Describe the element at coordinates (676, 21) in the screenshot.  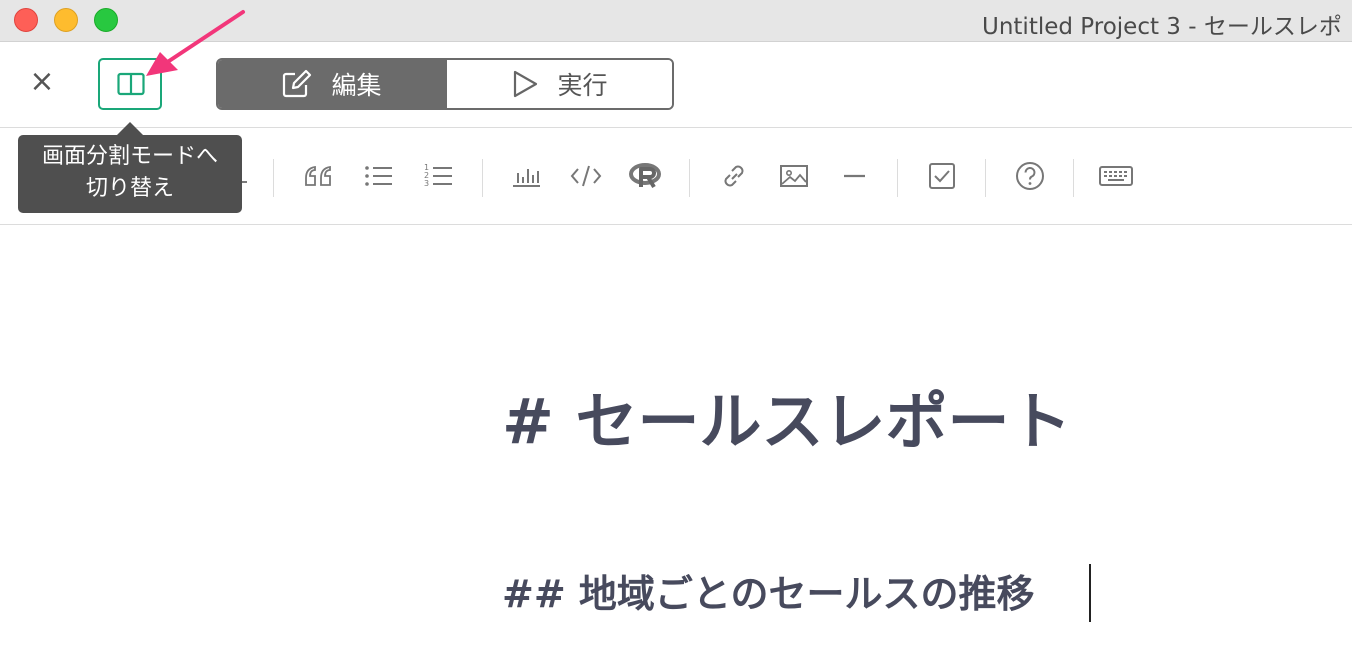
I see `window-titlebar: Untitled Project 3 - セールスレポ` at that location.